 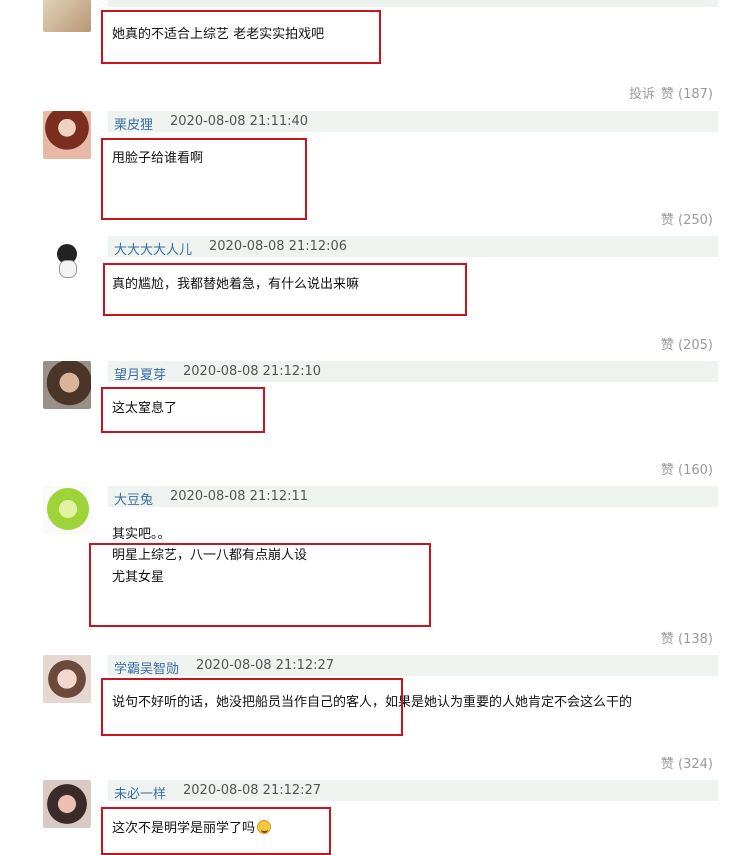 What do you see at coordinates (153, 248) in the screenshot?
I see `username-link: 大大大大人儿` at bounding box center [153, 248].